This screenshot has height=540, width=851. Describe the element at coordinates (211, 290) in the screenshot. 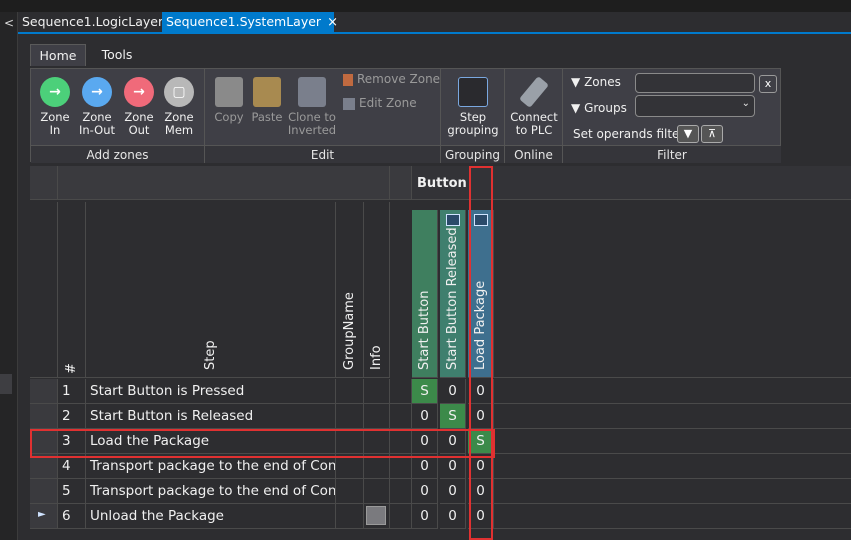

I see `column-header-step: Step` at that location.